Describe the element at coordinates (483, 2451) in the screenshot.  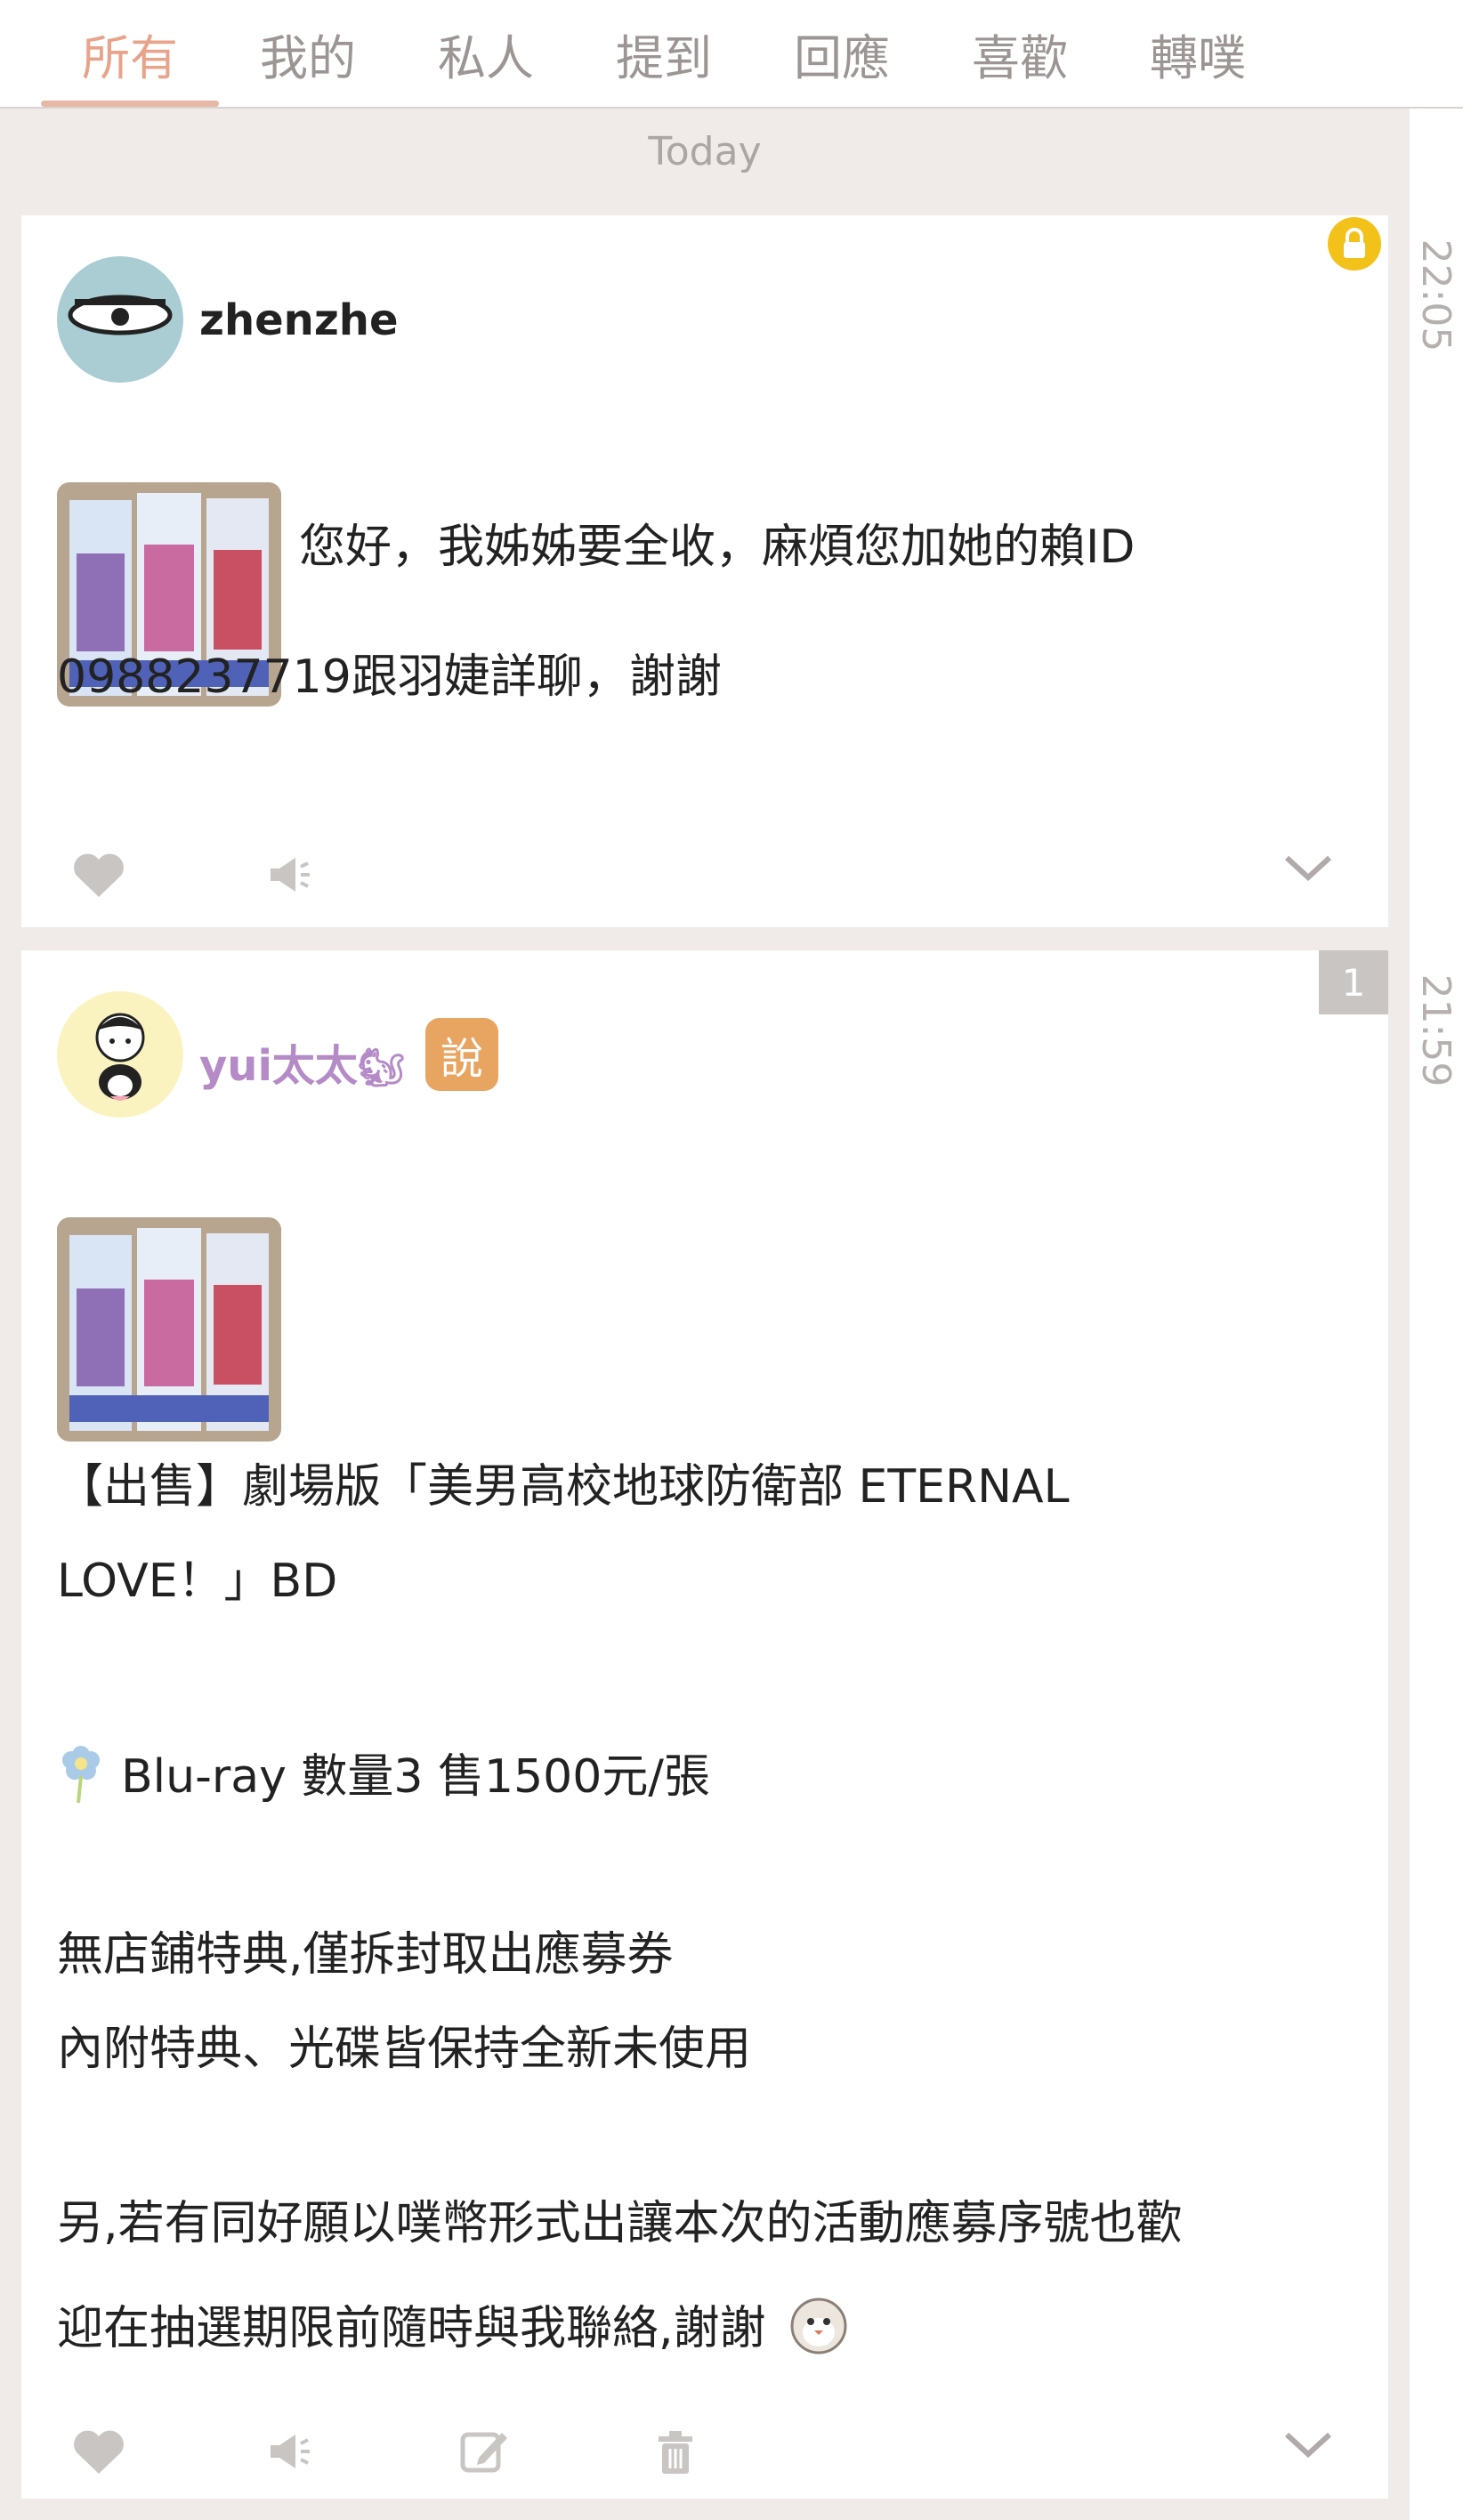
I see `edit-icon` at that location.